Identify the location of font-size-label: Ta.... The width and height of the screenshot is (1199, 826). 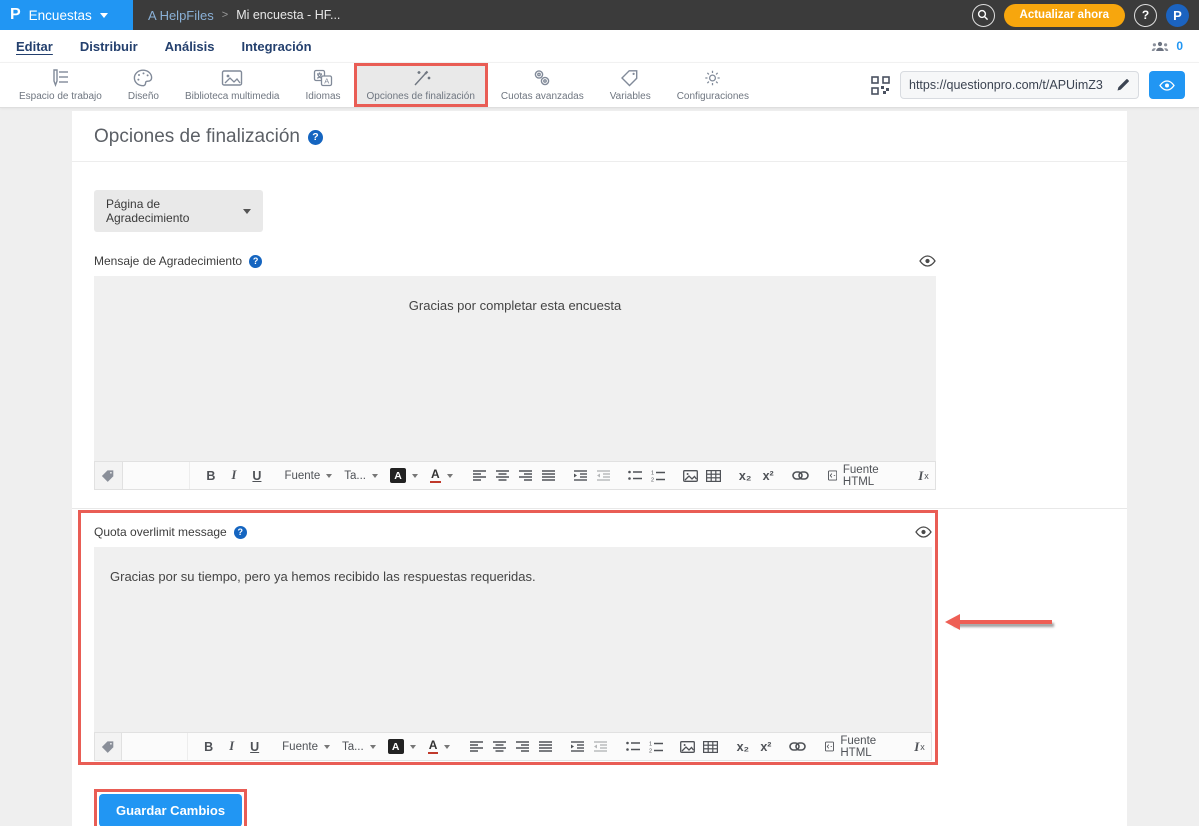
(355, 475).